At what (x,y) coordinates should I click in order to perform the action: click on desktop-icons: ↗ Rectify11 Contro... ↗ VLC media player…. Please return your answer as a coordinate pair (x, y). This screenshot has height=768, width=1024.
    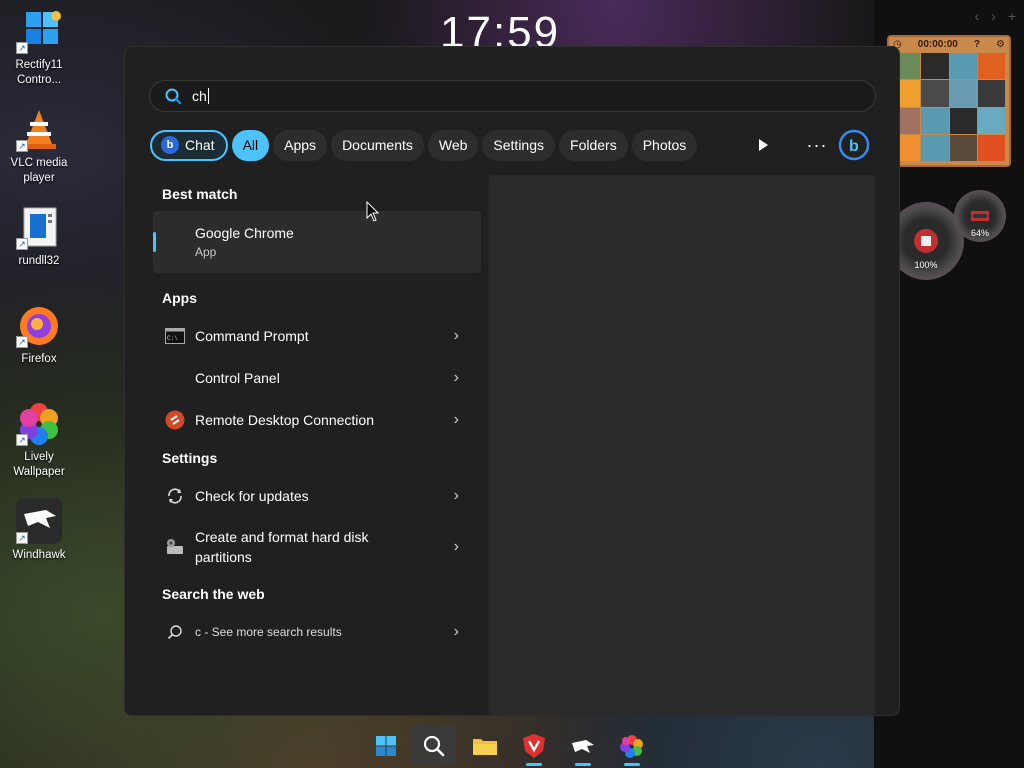
    Looking at the image, I should click on (39, 300).